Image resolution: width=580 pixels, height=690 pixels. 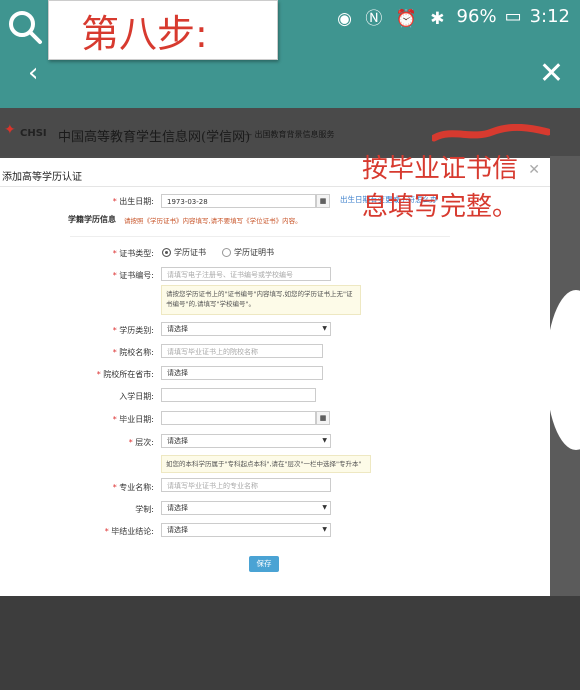 What do you see at coordinates (266, 464) in the screenshot?
I see `level-hint: 如您的本科学历属于"专科起点本科",请在"层次"一栏中选择"专升本"` at bounding box center [266, 464].